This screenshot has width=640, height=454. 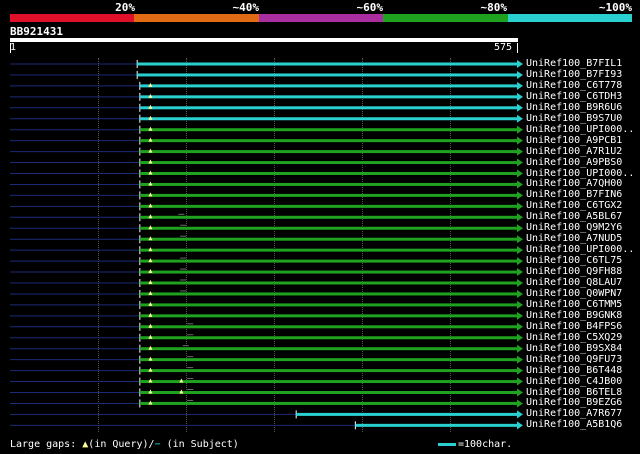 I want to click on hit-label: UniRef100_B7FIL1, so click(x=574, y=63).